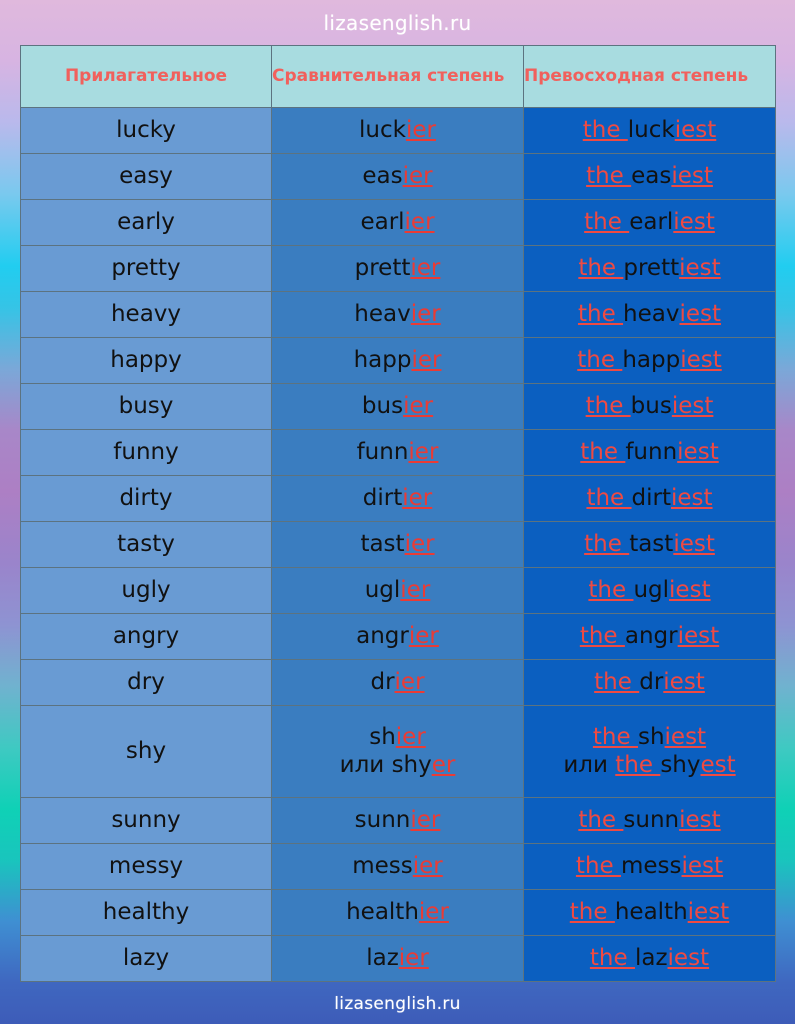 The height and width of the screenshot is (1024, 795). What do you see at coordinates (649, 360) in the screenshot?
I see `cell-superlative: the happiest` at bounding box center [649, 360].